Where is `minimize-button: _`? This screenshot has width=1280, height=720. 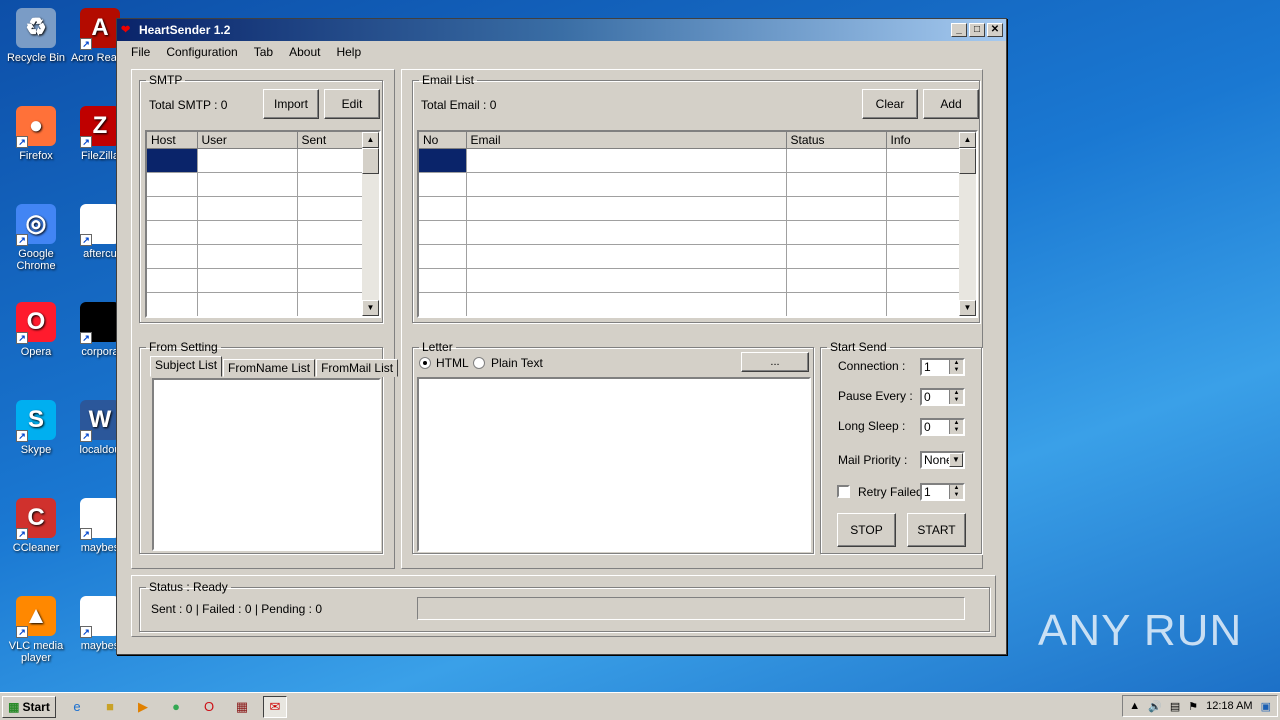
minimize-button: _ is located at coordinates (959, 30).